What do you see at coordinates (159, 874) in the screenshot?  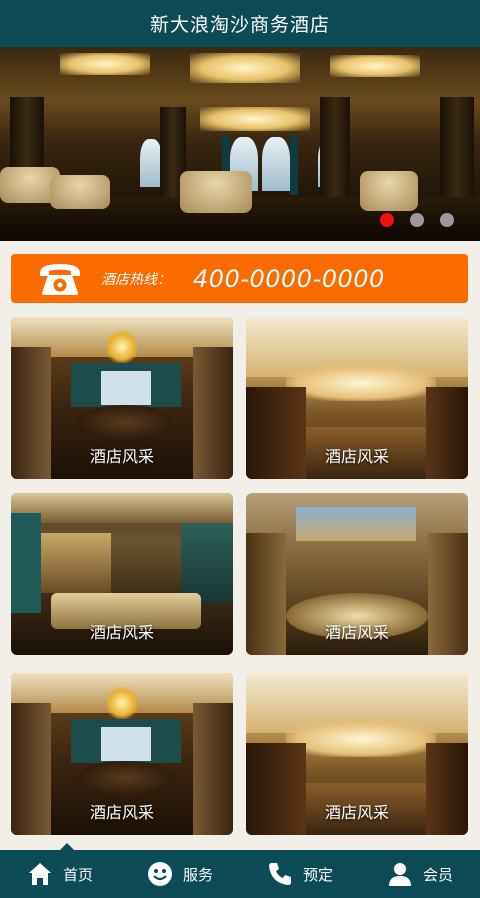 I see `smiley-icon` at bounding box center [159, 874].